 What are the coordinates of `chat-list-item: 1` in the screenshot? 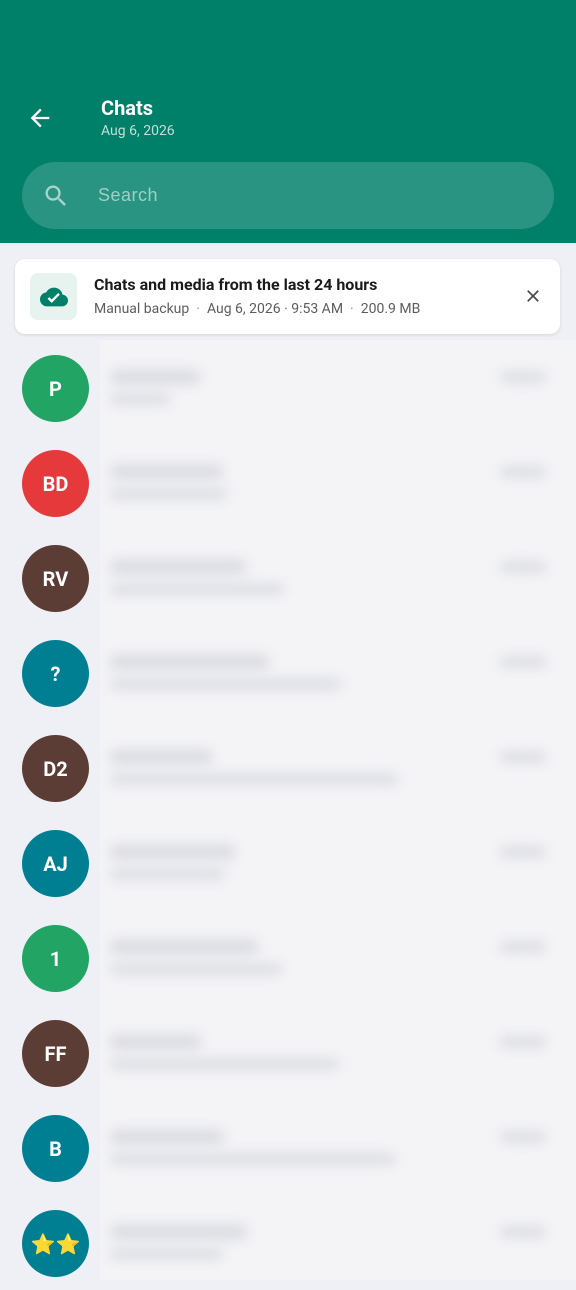 It's located at (288, 957).